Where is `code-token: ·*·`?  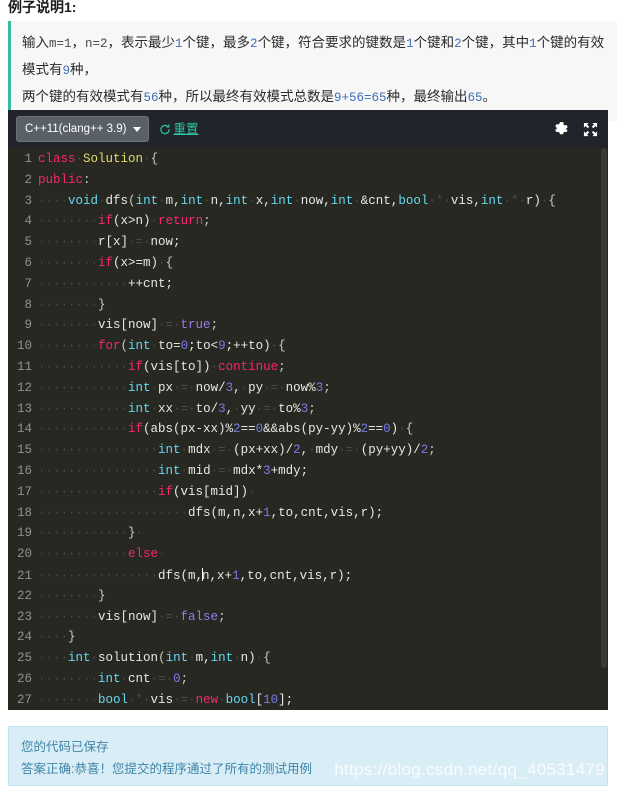 code-token: ·*· is located at coordinates (439, 200).